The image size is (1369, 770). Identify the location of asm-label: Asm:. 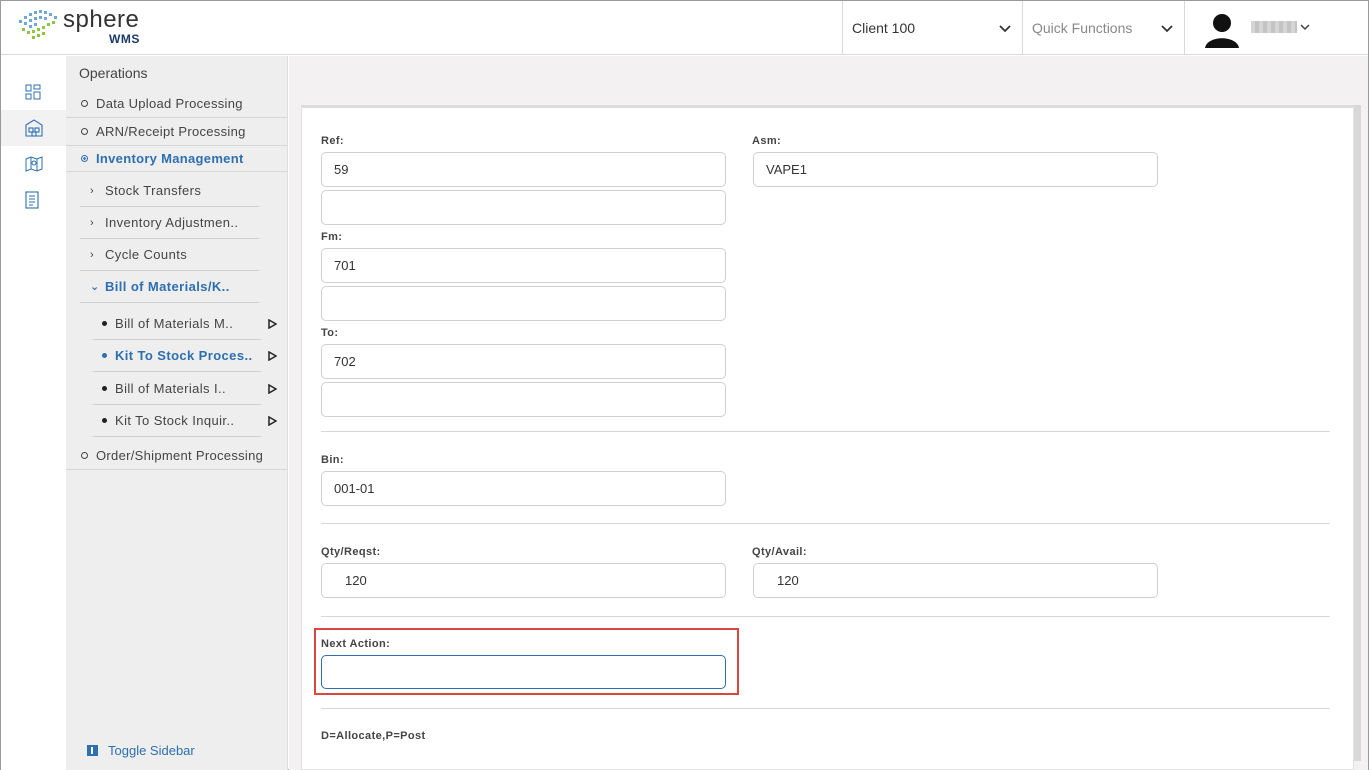
(767, 141).